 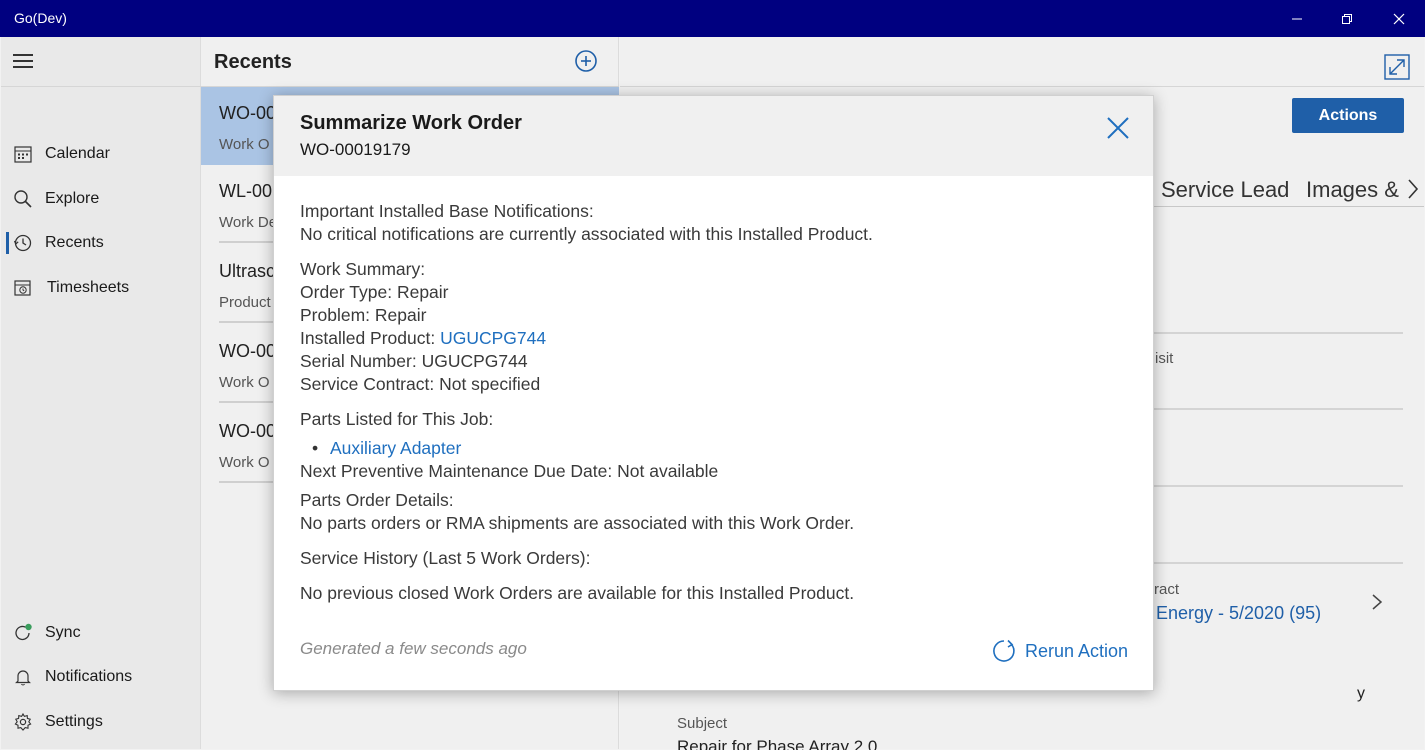 I want to click on restore-icon, so click(x=1347, y=18).